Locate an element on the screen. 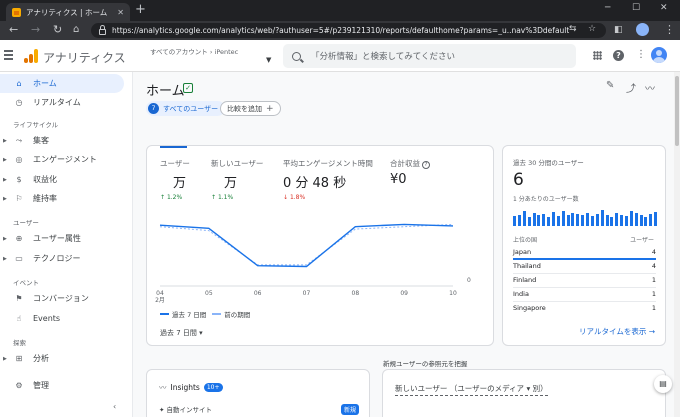 The width and height of the screenshot is (680, 417). tab-close-icon: ✕ is located at coordinates (120, 12).